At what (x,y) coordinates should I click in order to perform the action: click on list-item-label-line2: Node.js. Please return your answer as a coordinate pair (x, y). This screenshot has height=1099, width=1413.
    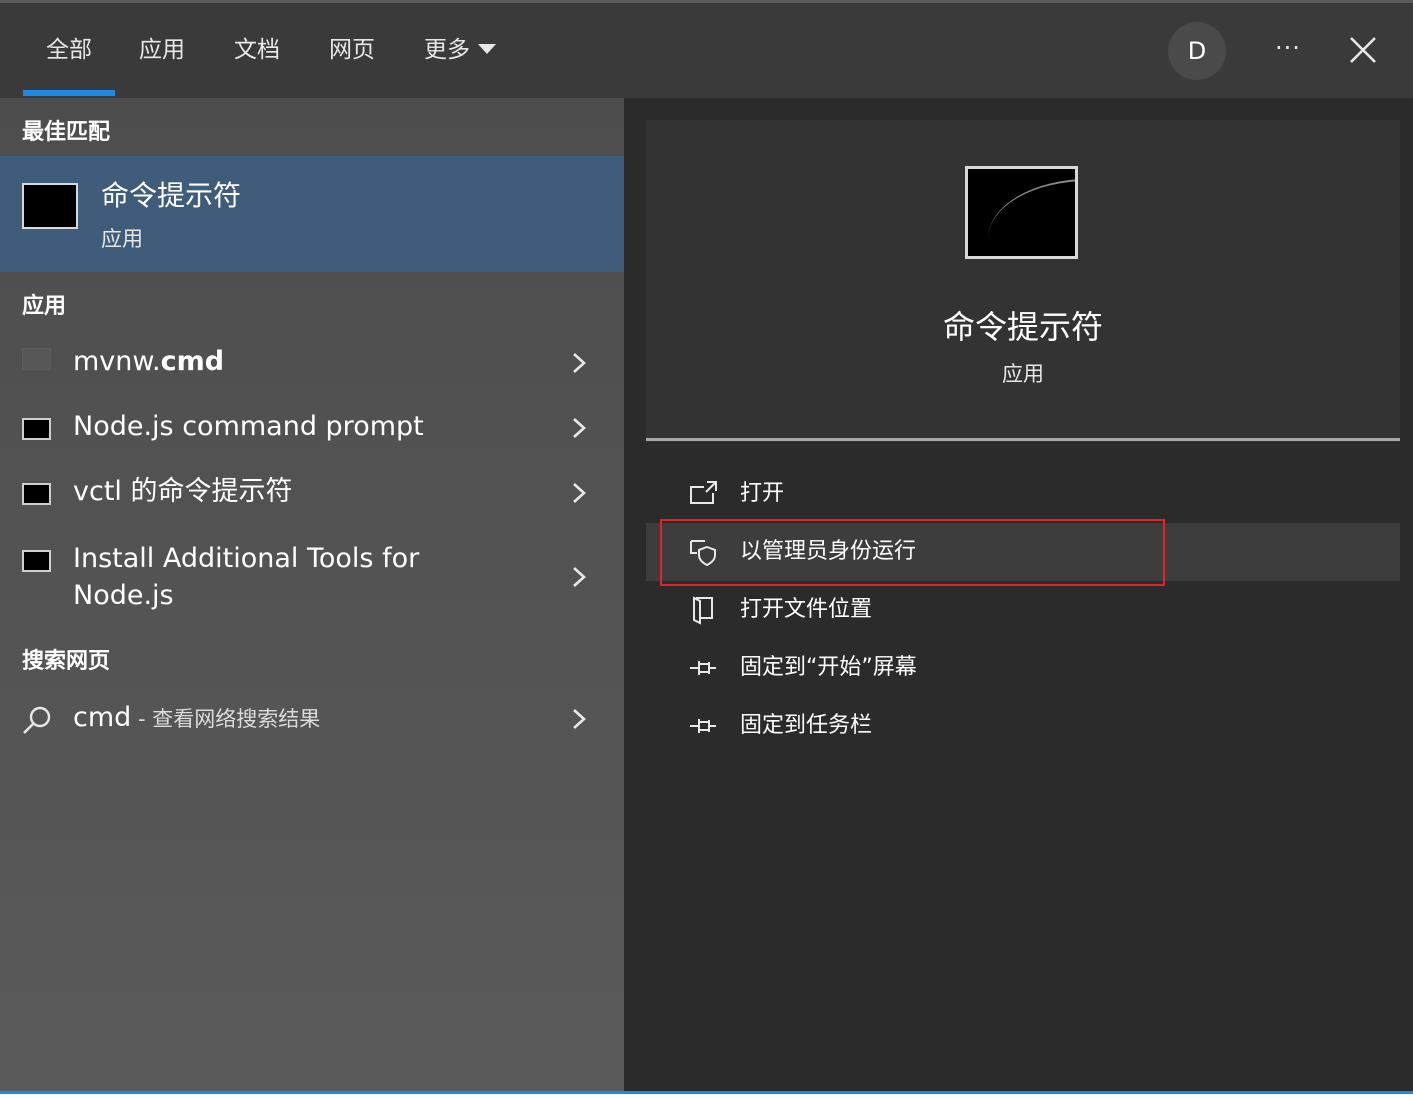
    Looking at the image, I should click on (123, 595).